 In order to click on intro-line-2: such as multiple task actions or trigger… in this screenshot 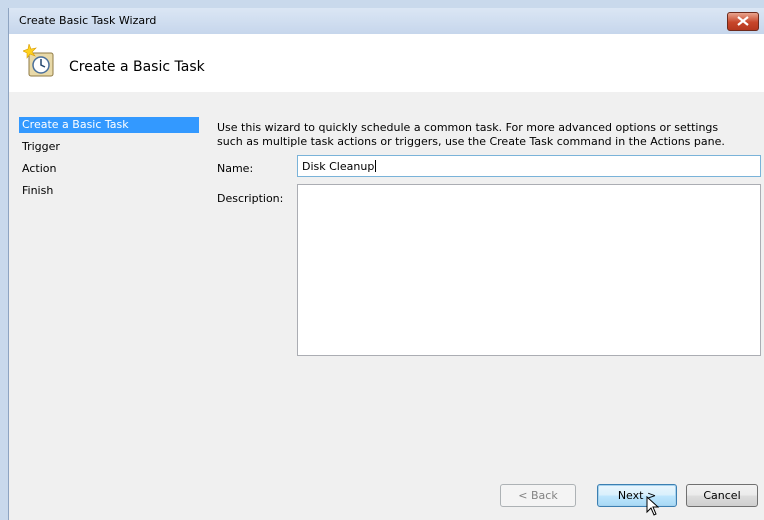, I will do `click(471, 141)`.